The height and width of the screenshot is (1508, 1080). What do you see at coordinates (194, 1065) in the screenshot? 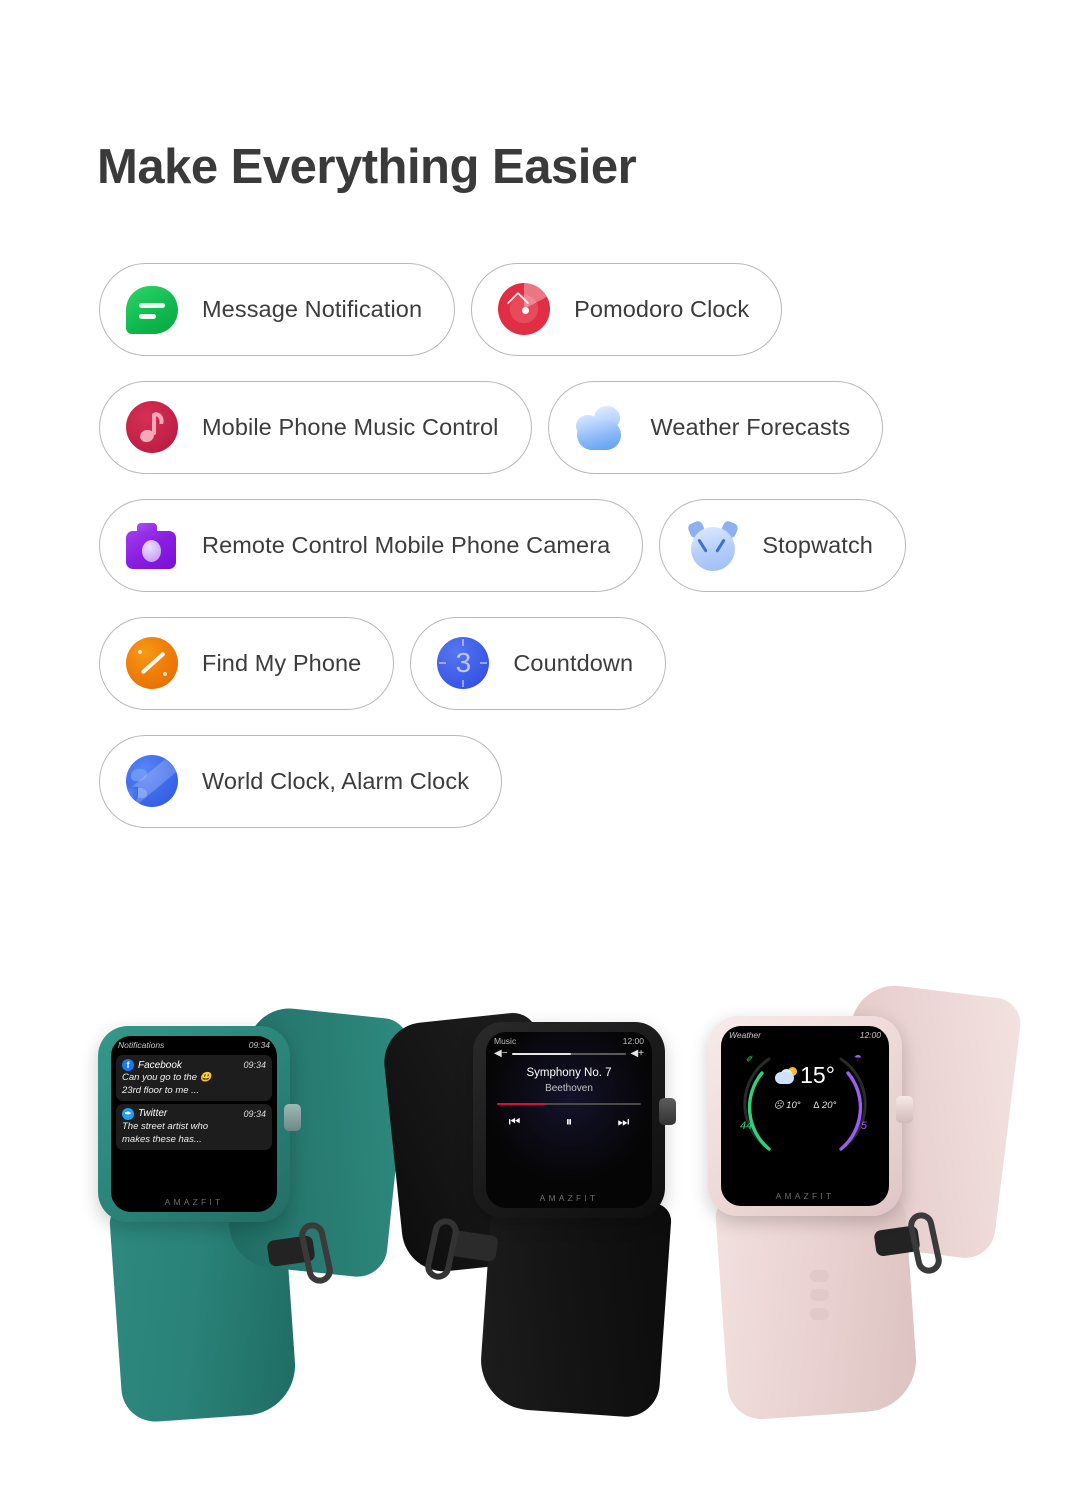
I see `notification-card-header: f Facebook 09:34` at bounding box center [194, 1065].